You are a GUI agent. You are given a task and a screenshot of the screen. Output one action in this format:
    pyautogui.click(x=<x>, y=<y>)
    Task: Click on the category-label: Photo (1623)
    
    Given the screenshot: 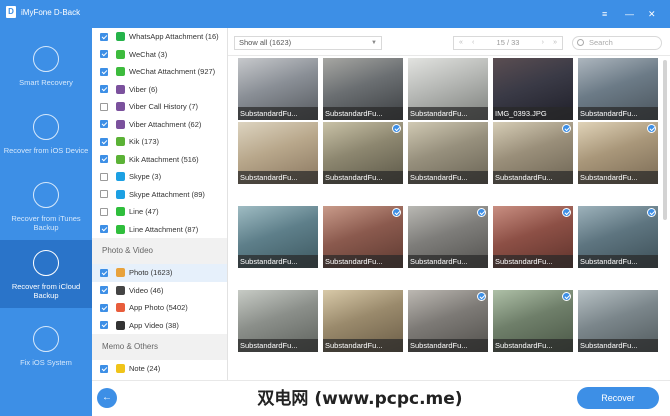 What is the action you would take?
    pyautogui.click(x=151, y=273)
    